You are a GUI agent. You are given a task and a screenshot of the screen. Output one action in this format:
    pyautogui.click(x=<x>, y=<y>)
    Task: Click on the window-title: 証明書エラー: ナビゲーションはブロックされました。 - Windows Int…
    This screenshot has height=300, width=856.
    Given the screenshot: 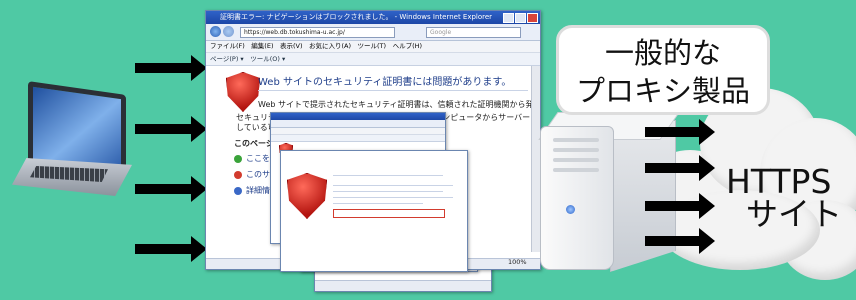 What is the action you would take?
    pyautogui.click(x=356, y=17)
    